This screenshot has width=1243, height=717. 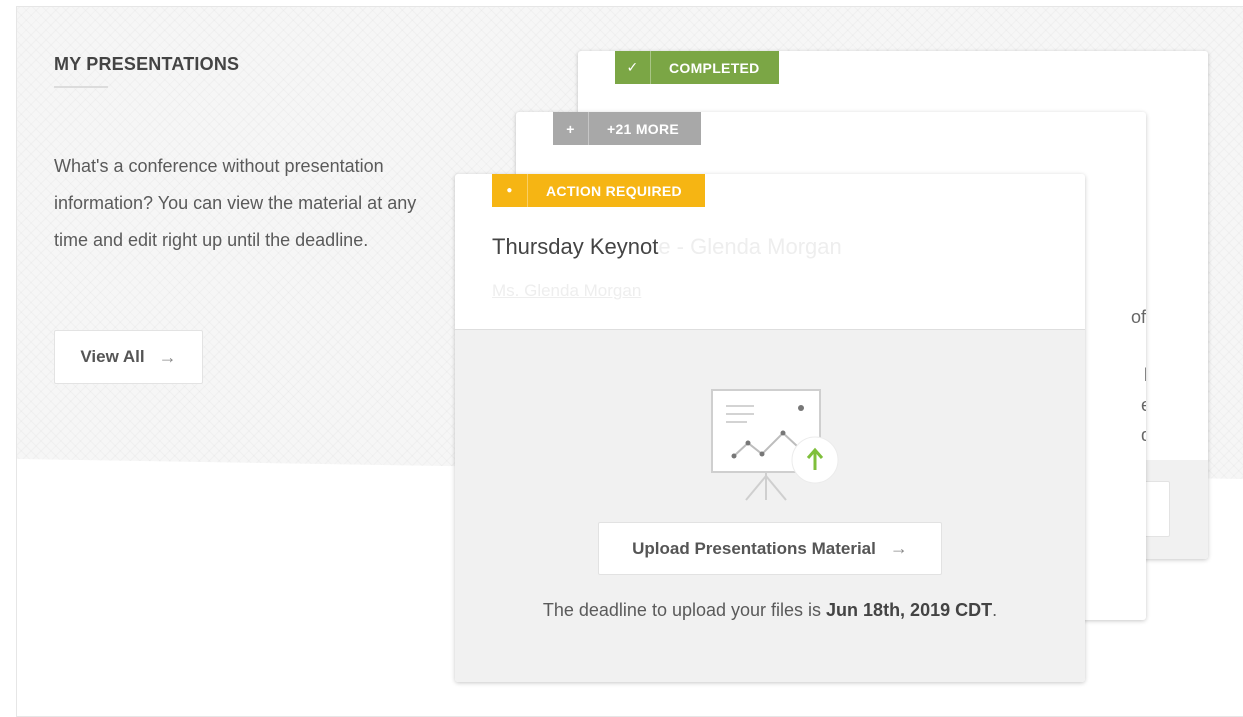 What do you see at coordinates (1138, 317) in the screenshot?
I see `card-text-fragment: of` at bounding box center [1138, 317].